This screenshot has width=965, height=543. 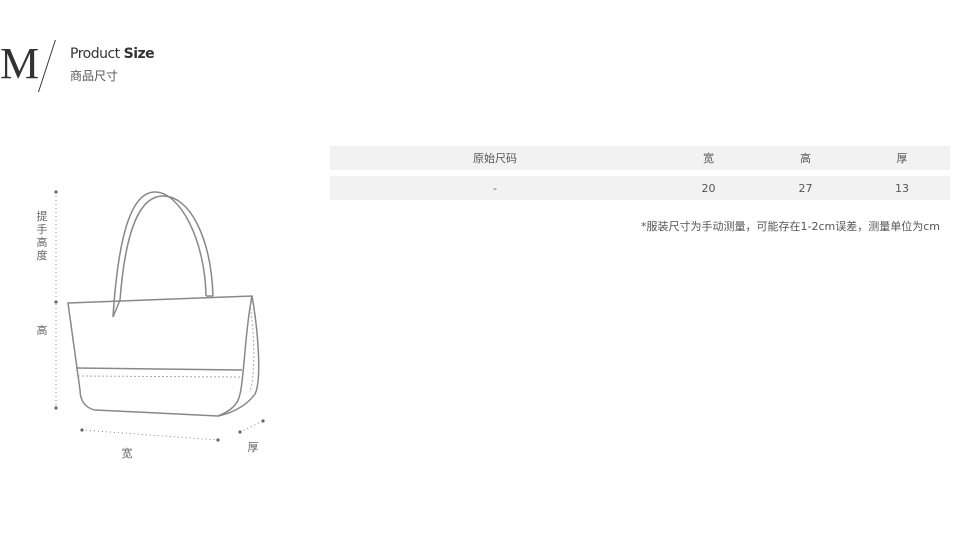 I want to click on header-depth: 厚, so click(x=902, y=158).